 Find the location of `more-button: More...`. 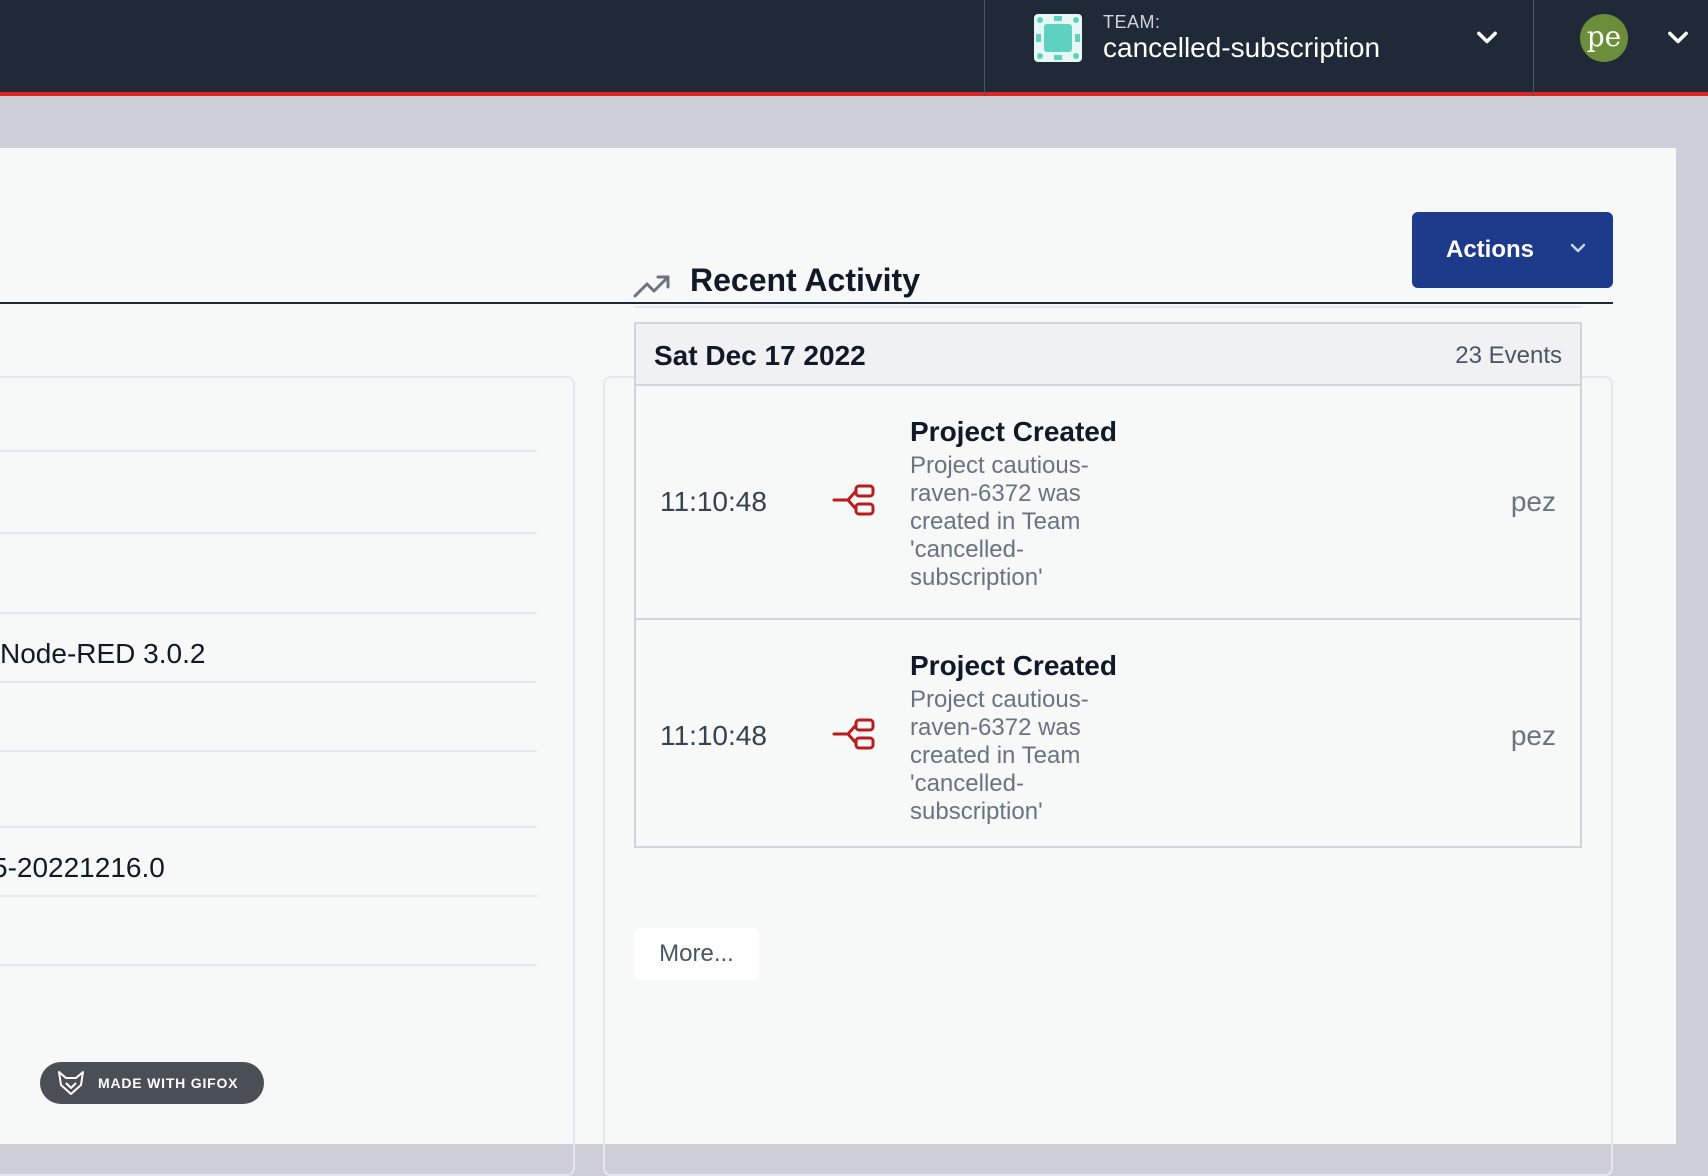

more-button: More... is located at coordinates (696, 954).